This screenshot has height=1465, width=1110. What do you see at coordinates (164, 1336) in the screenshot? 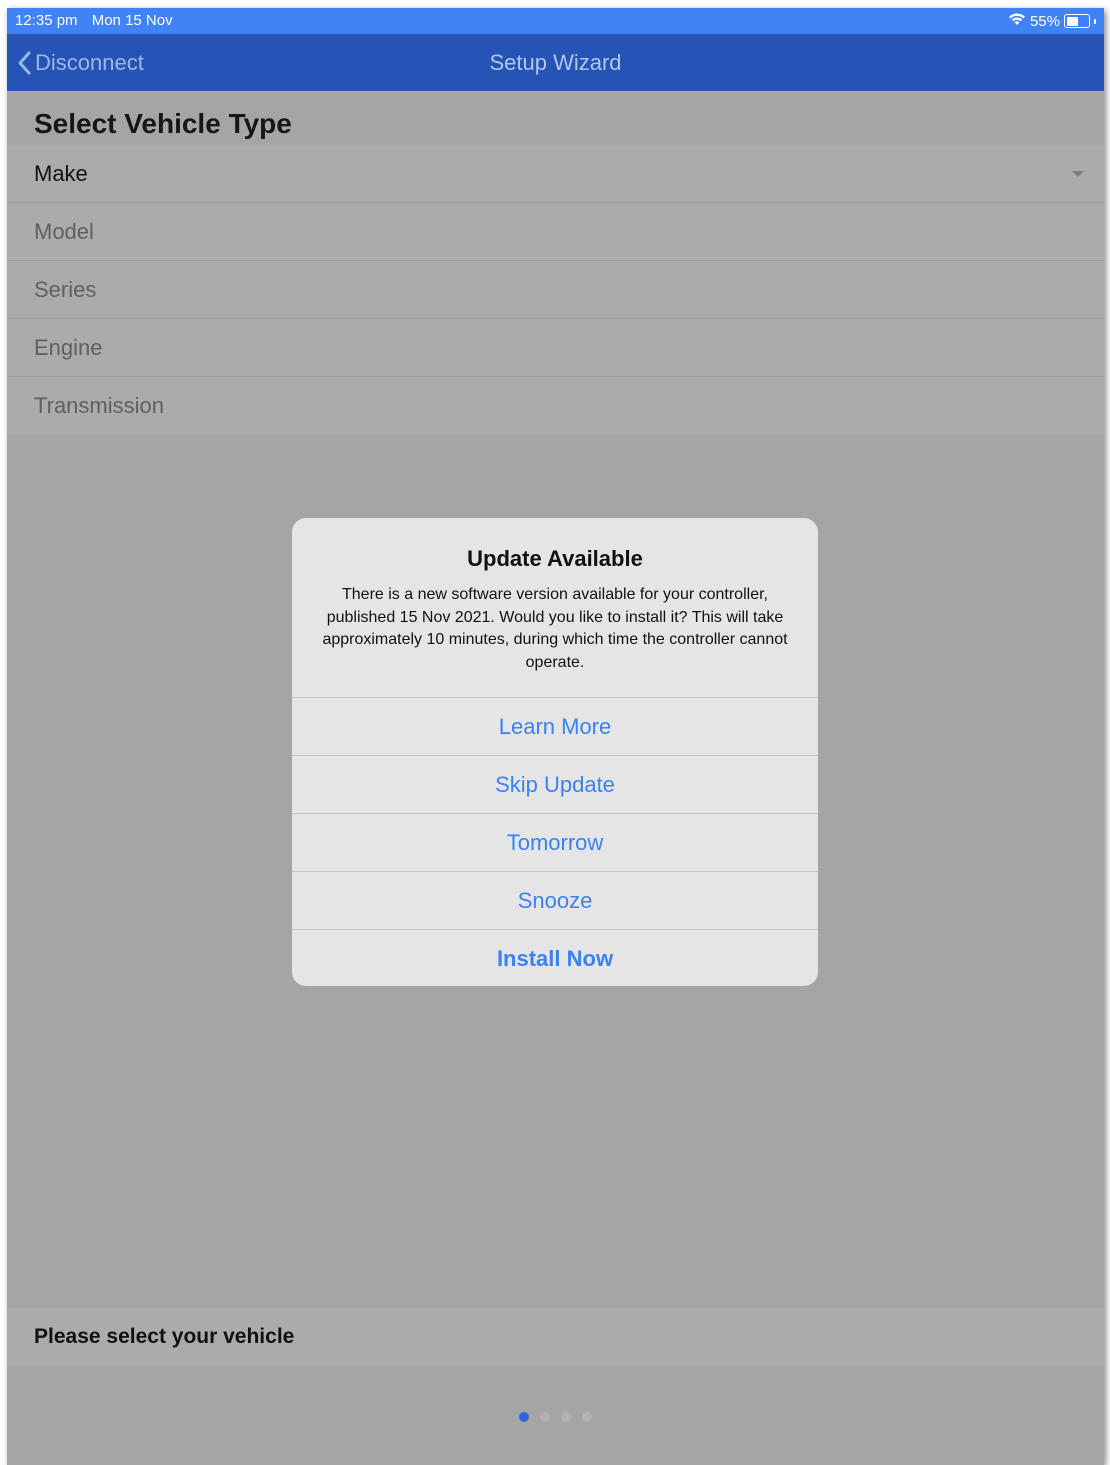
I see `footer-instruction: Please select your vehicle` at bounding box center [164, 1336].